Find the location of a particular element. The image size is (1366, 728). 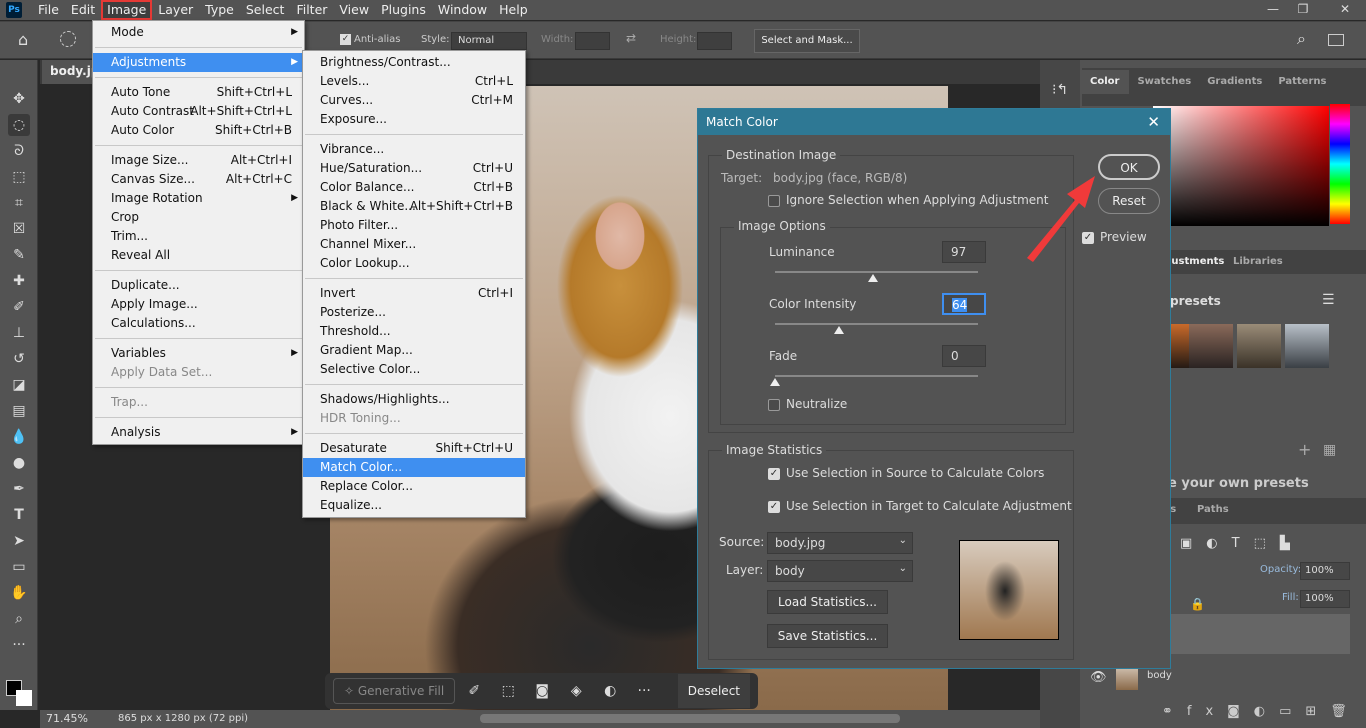

tab-swatches: Swatches is located at coordinates (1164, 82).